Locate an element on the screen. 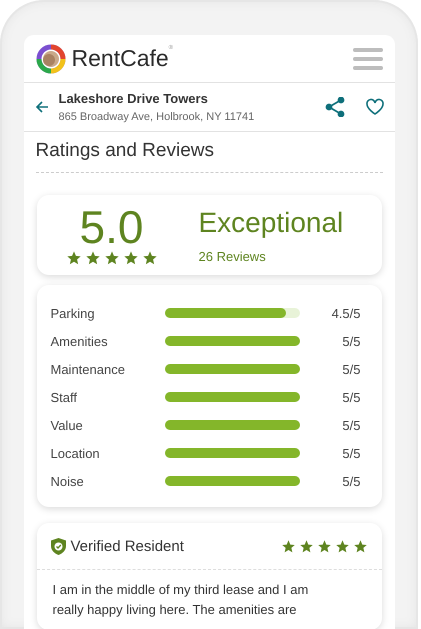 This screenshot has width=421, height=629. overall-score: 5.0 is located at coordinates (112, 227).